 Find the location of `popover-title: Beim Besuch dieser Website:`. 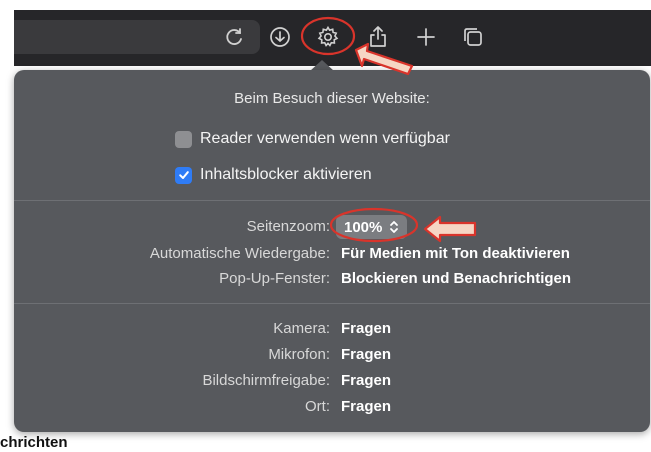

popover-title: Beim Besuch dieser Website: is located at coordinates (332, 98).